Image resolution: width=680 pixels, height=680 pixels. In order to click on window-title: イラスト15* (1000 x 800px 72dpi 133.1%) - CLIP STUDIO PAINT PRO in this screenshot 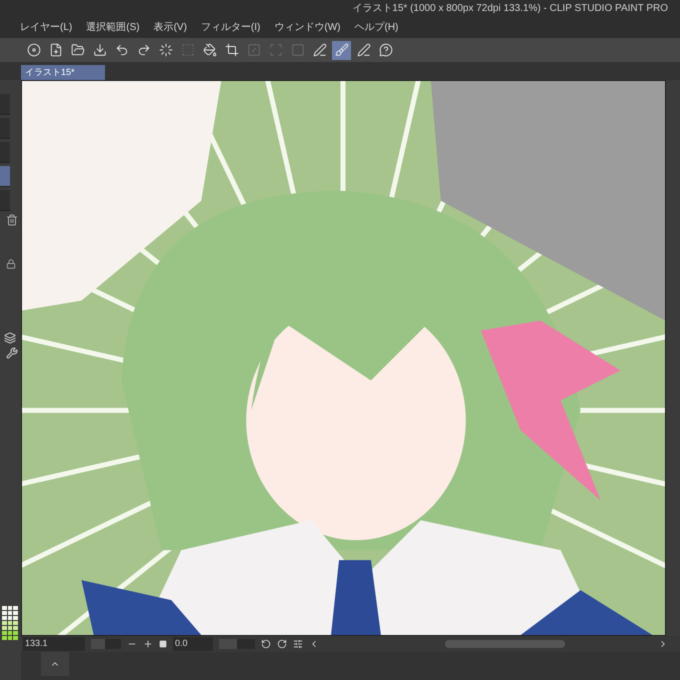, I will do `click(510, 9)`.